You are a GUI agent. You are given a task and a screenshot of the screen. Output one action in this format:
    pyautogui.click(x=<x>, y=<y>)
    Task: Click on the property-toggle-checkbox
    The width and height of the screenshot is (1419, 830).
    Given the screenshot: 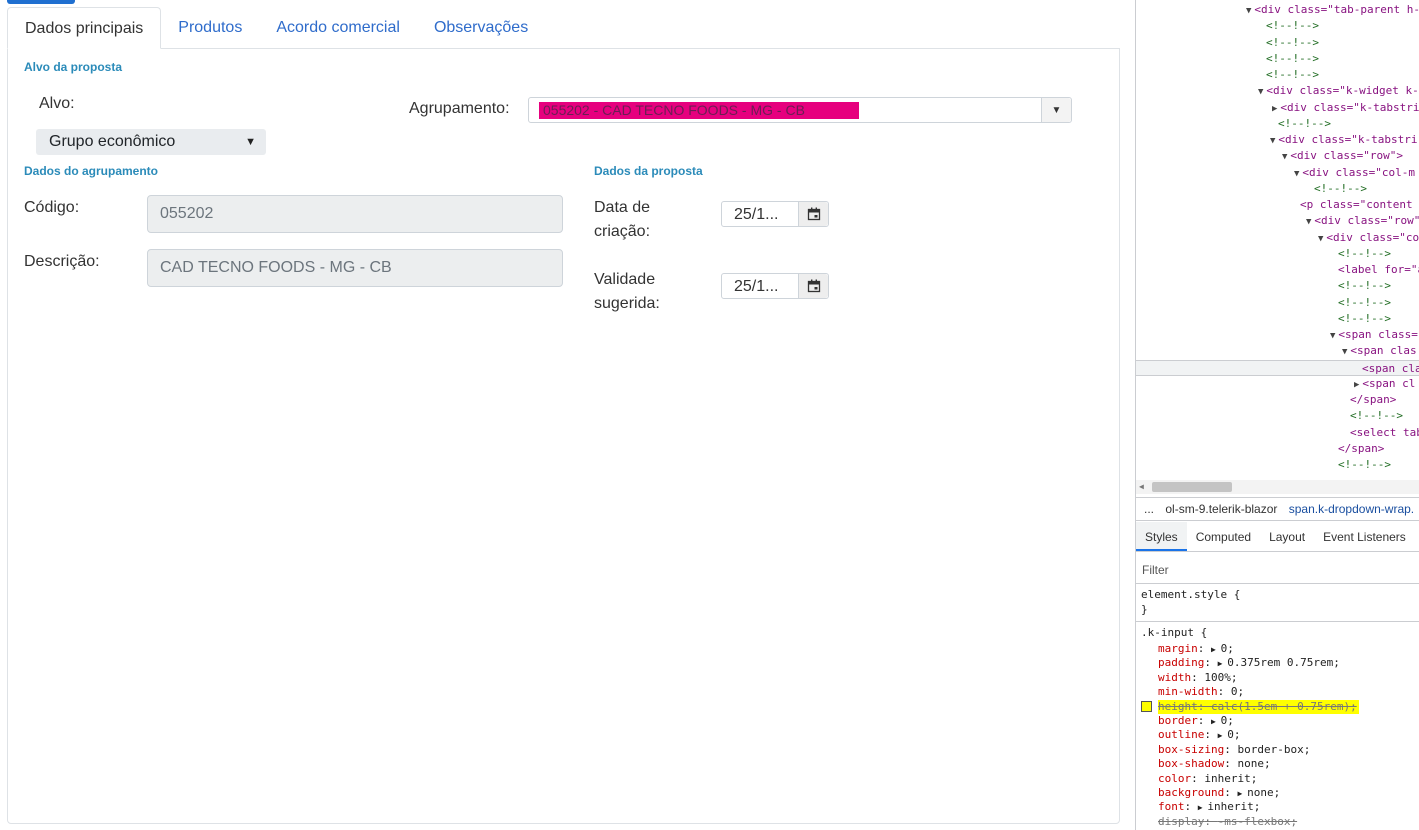 What is the action you would take?
    pyautogui.click(x=1146, y=706)
    